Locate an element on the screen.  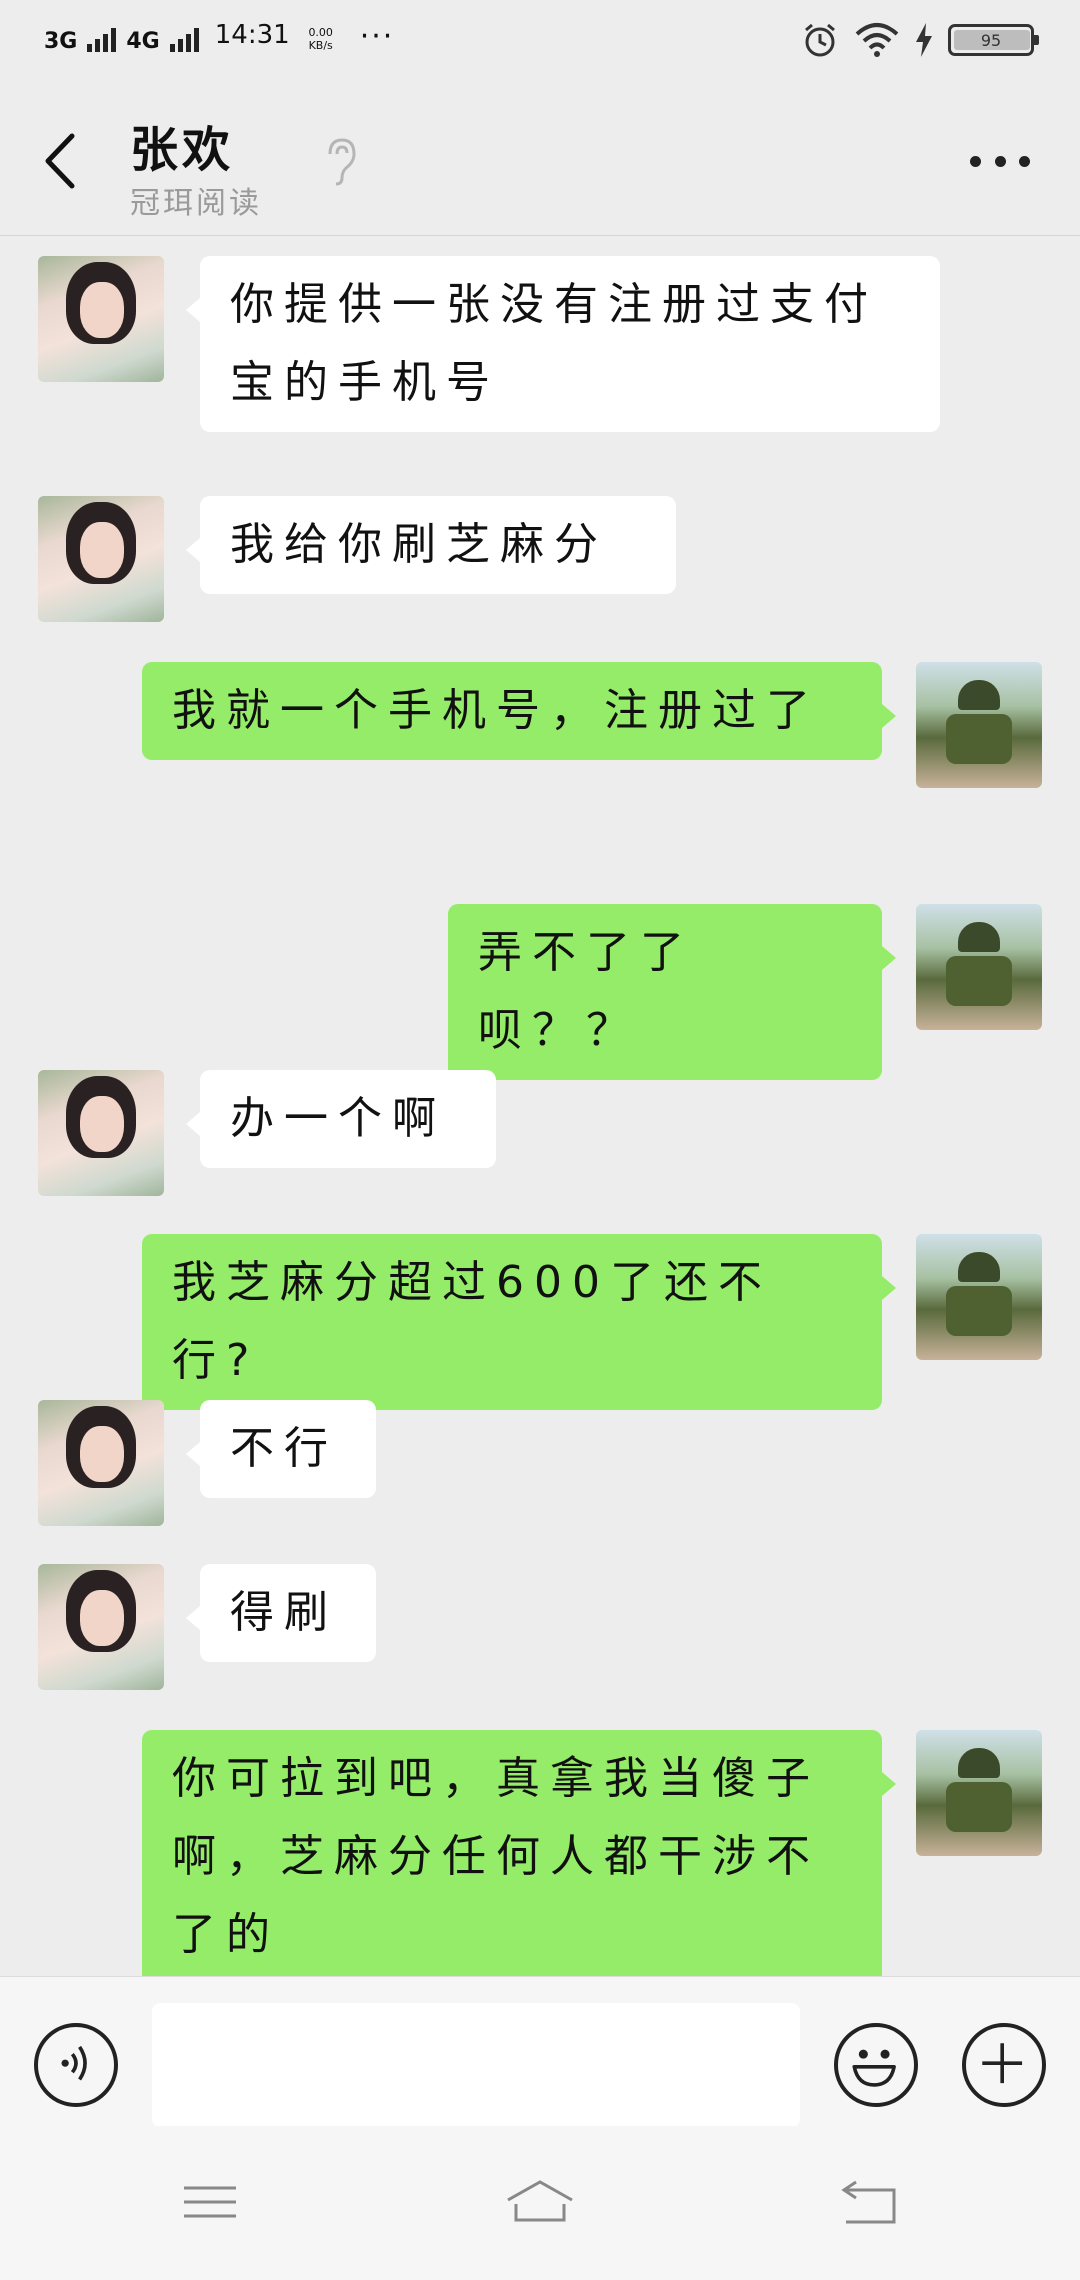
battery-icon: 95 is located at coordinates (993, 40).